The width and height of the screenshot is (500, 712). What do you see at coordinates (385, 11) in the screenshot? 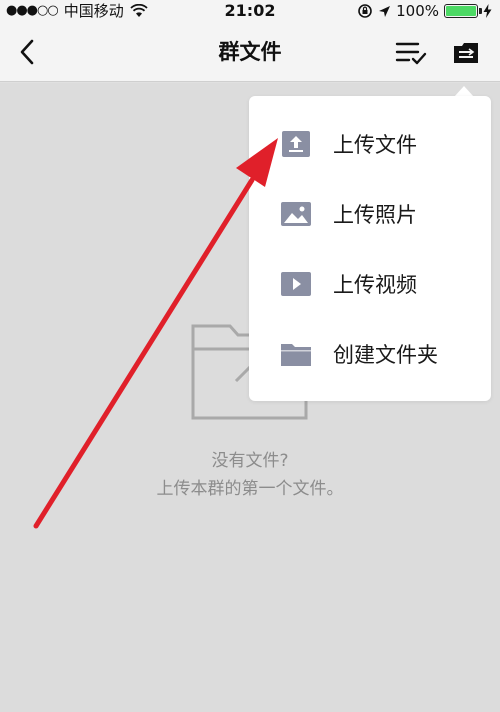
I see `location-icon` at bounding box center [385, 11].